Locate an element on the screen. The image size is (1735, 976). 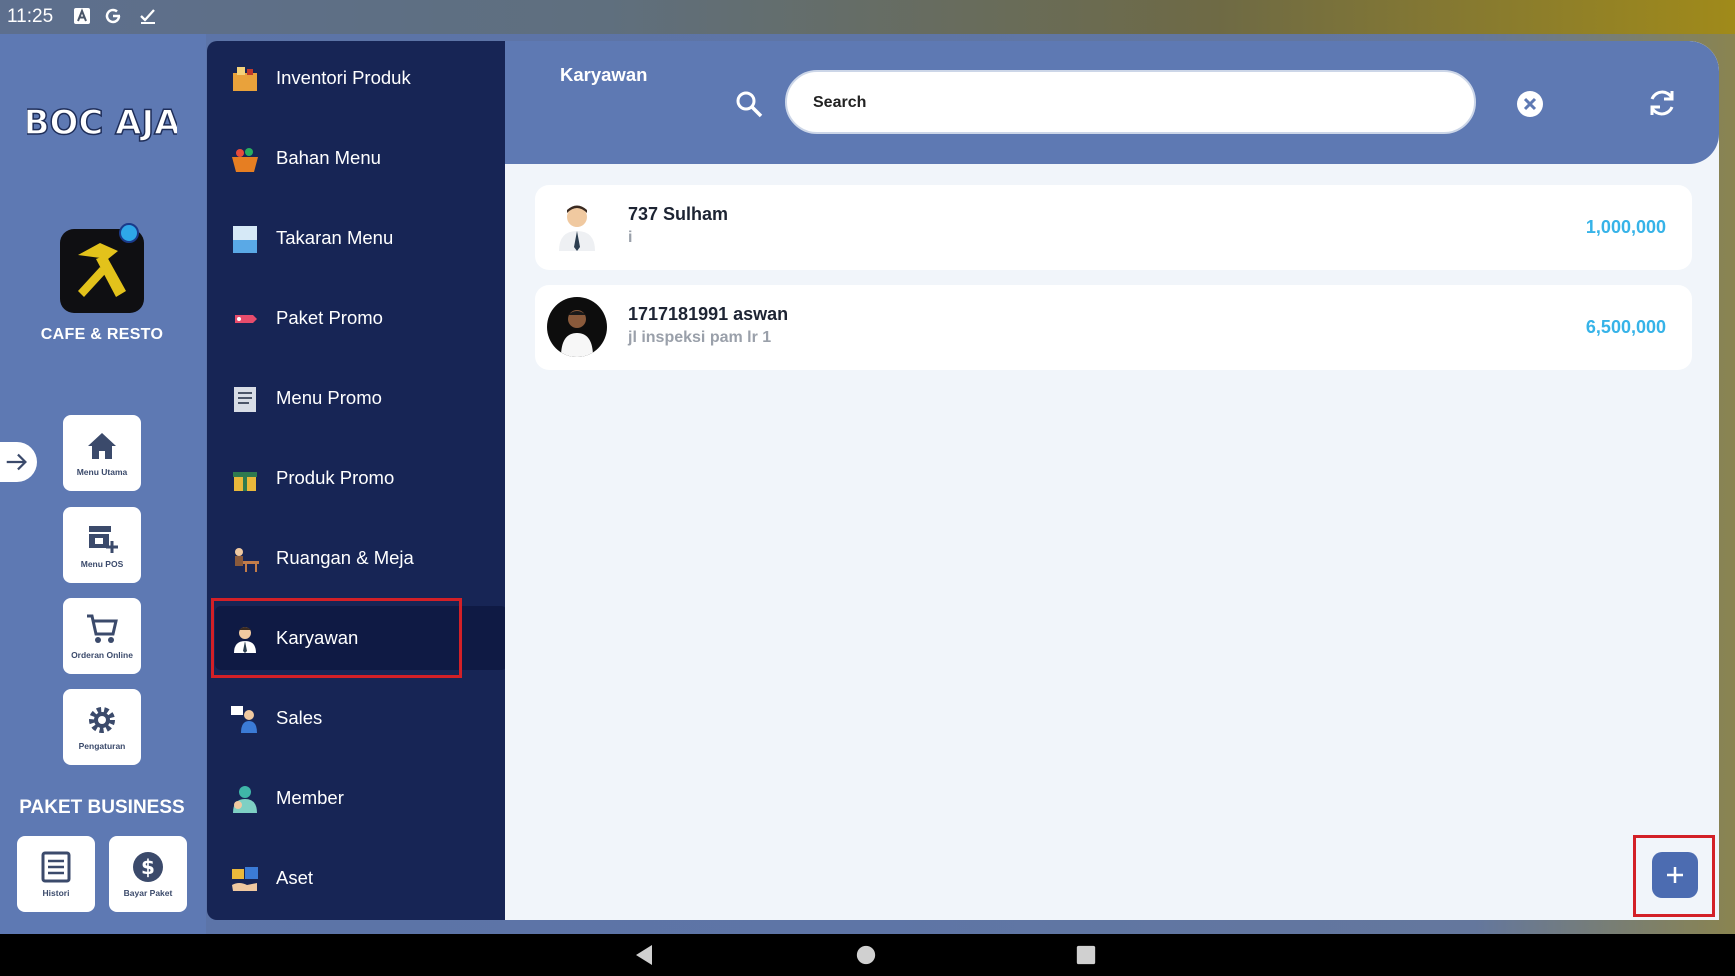
employee-address: i is located at coordinates (630, 237).